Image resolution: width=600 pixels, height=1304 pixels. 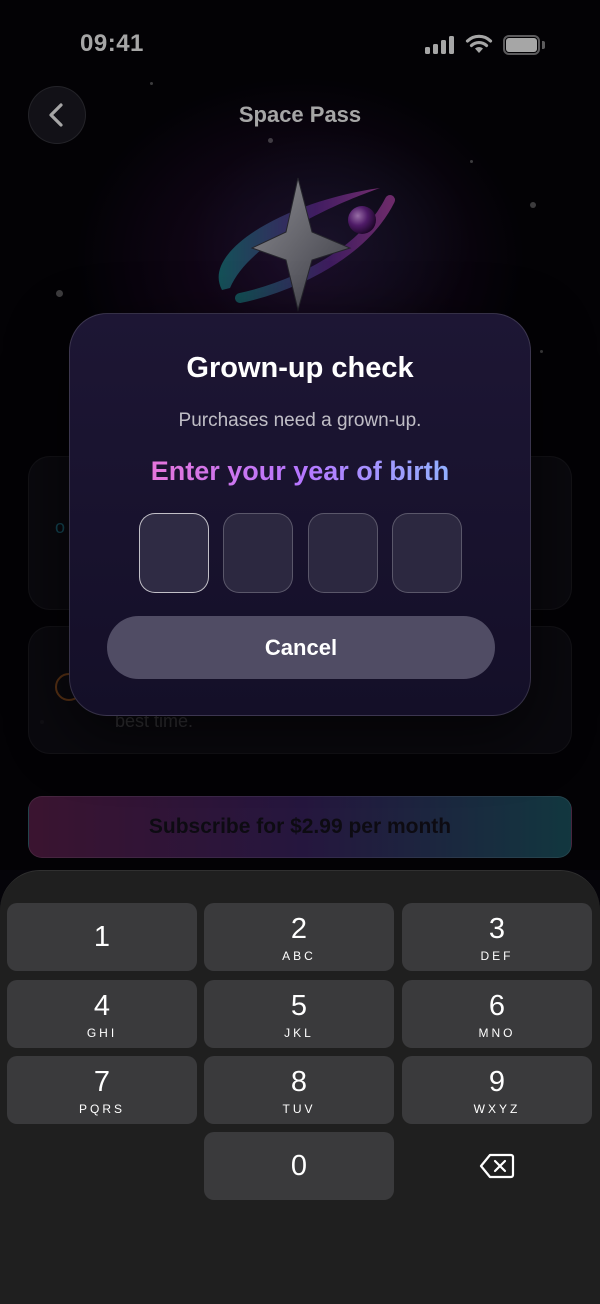 What do you see at coordinates (300, 368) in the screenshot?
I see `dialog-title: Grown-up check` at bounding box center [300, 368].